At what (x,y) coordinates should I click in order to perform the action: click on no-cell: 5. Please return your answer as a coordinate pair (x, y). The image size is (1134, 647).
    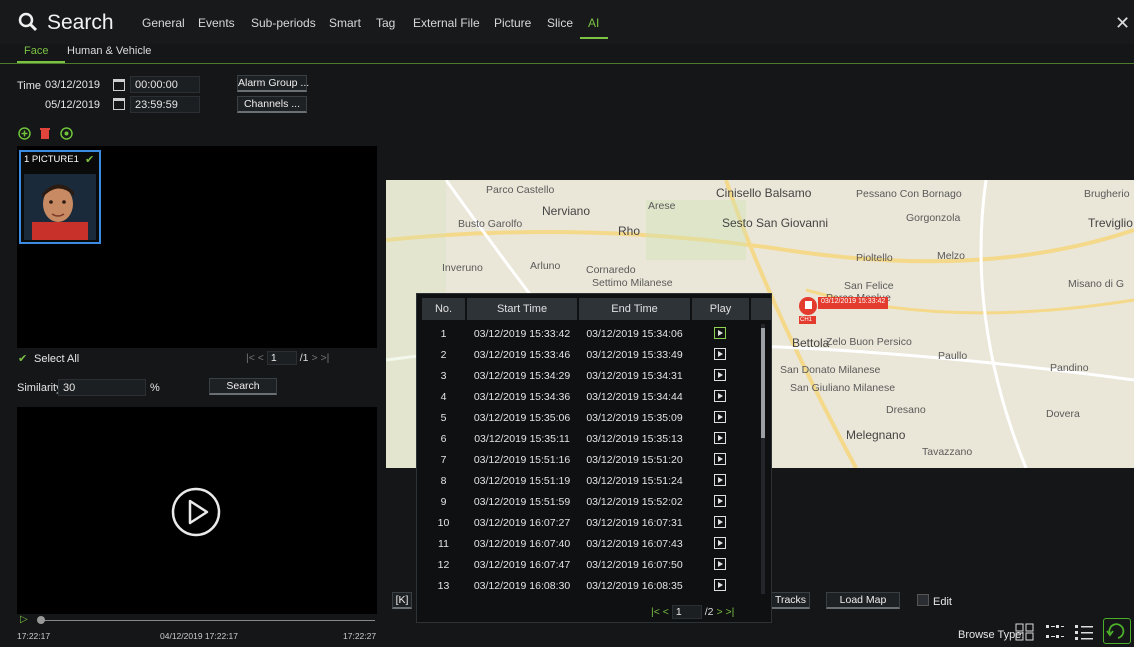
    Looking at the image, I should click on (443, 418).